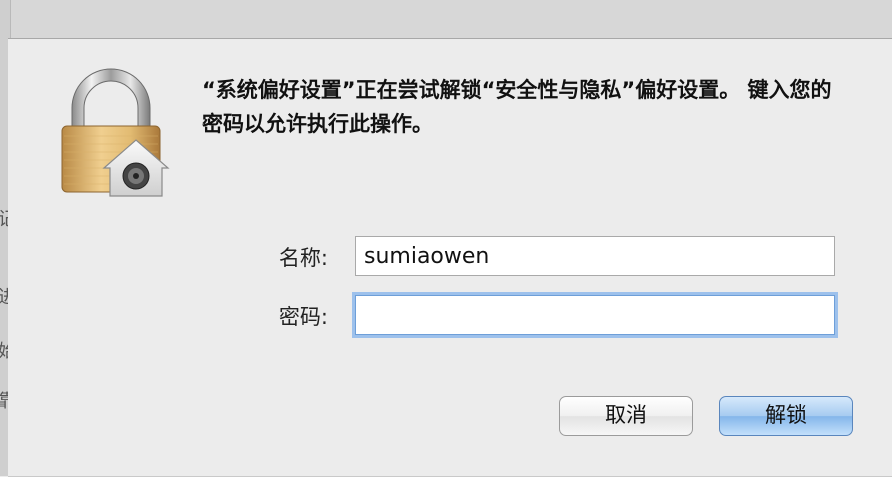 This screenshot has height=477, width=892. What do you see at coordinates (303, 317) in the screenshot?
I see `password-label: 密码:` at bounding box center [303, 317].